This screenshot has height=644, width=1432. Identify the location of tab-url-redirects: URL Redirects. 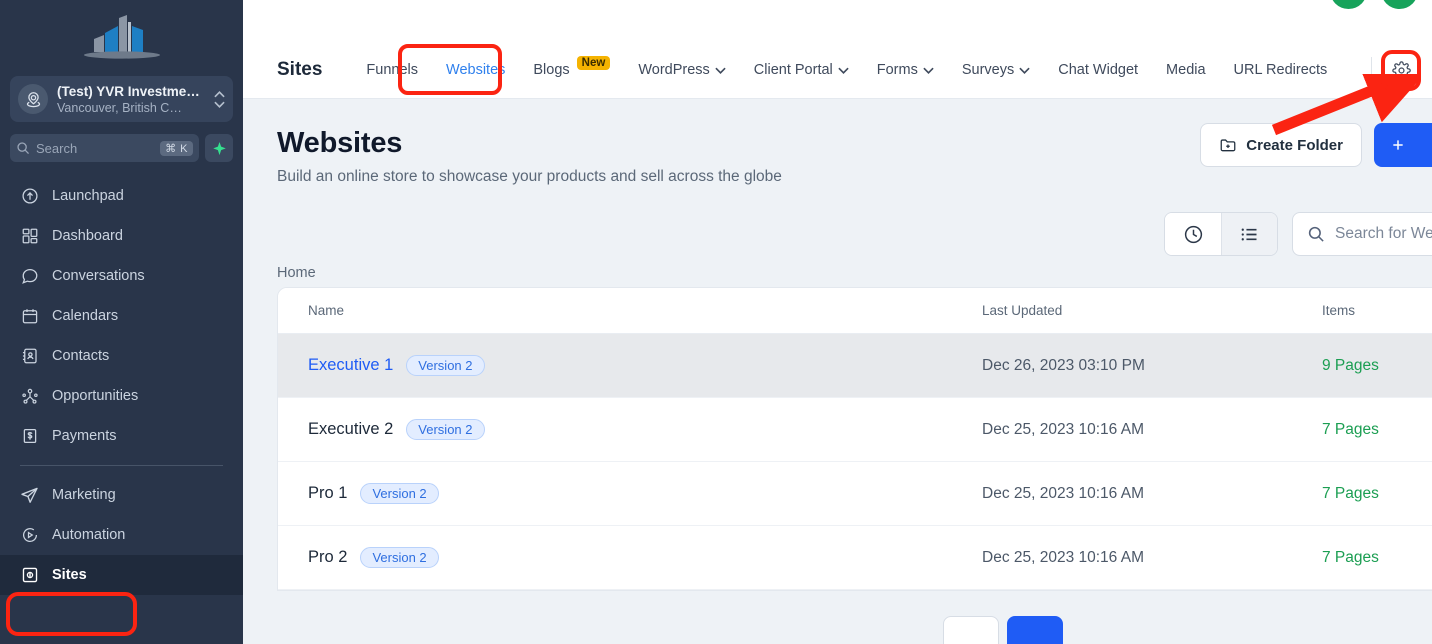
(1281, 70).